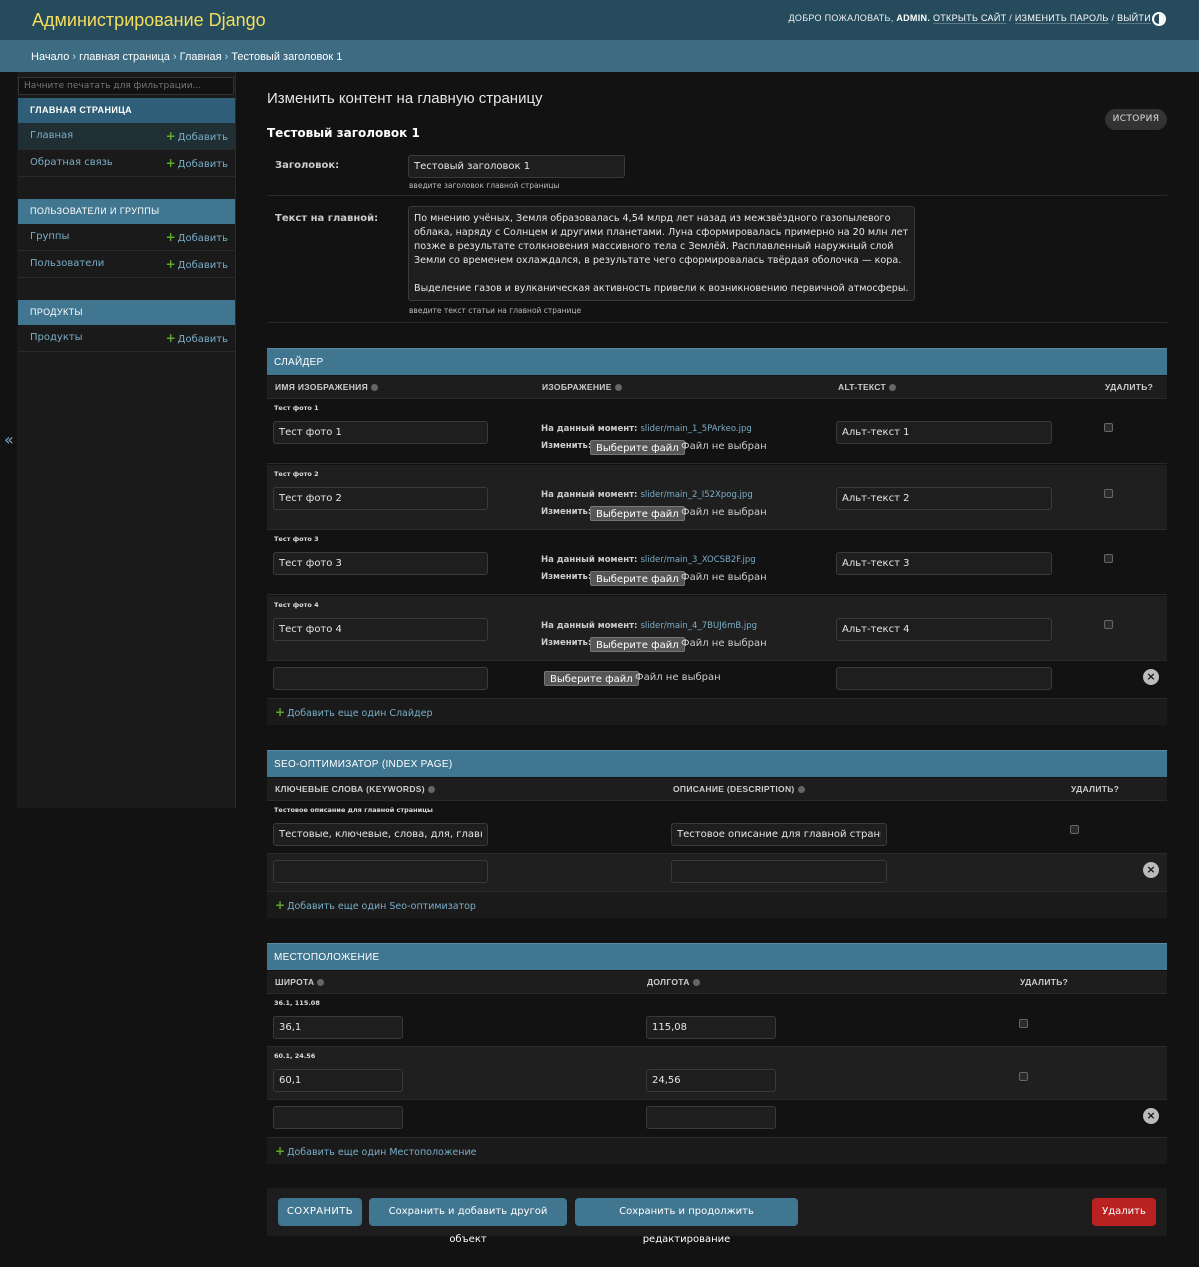  What do you see at coordinates (307, 165) in the screenshot?
I see `heading-label: Заголовок:` at bounding box center [307, 165].